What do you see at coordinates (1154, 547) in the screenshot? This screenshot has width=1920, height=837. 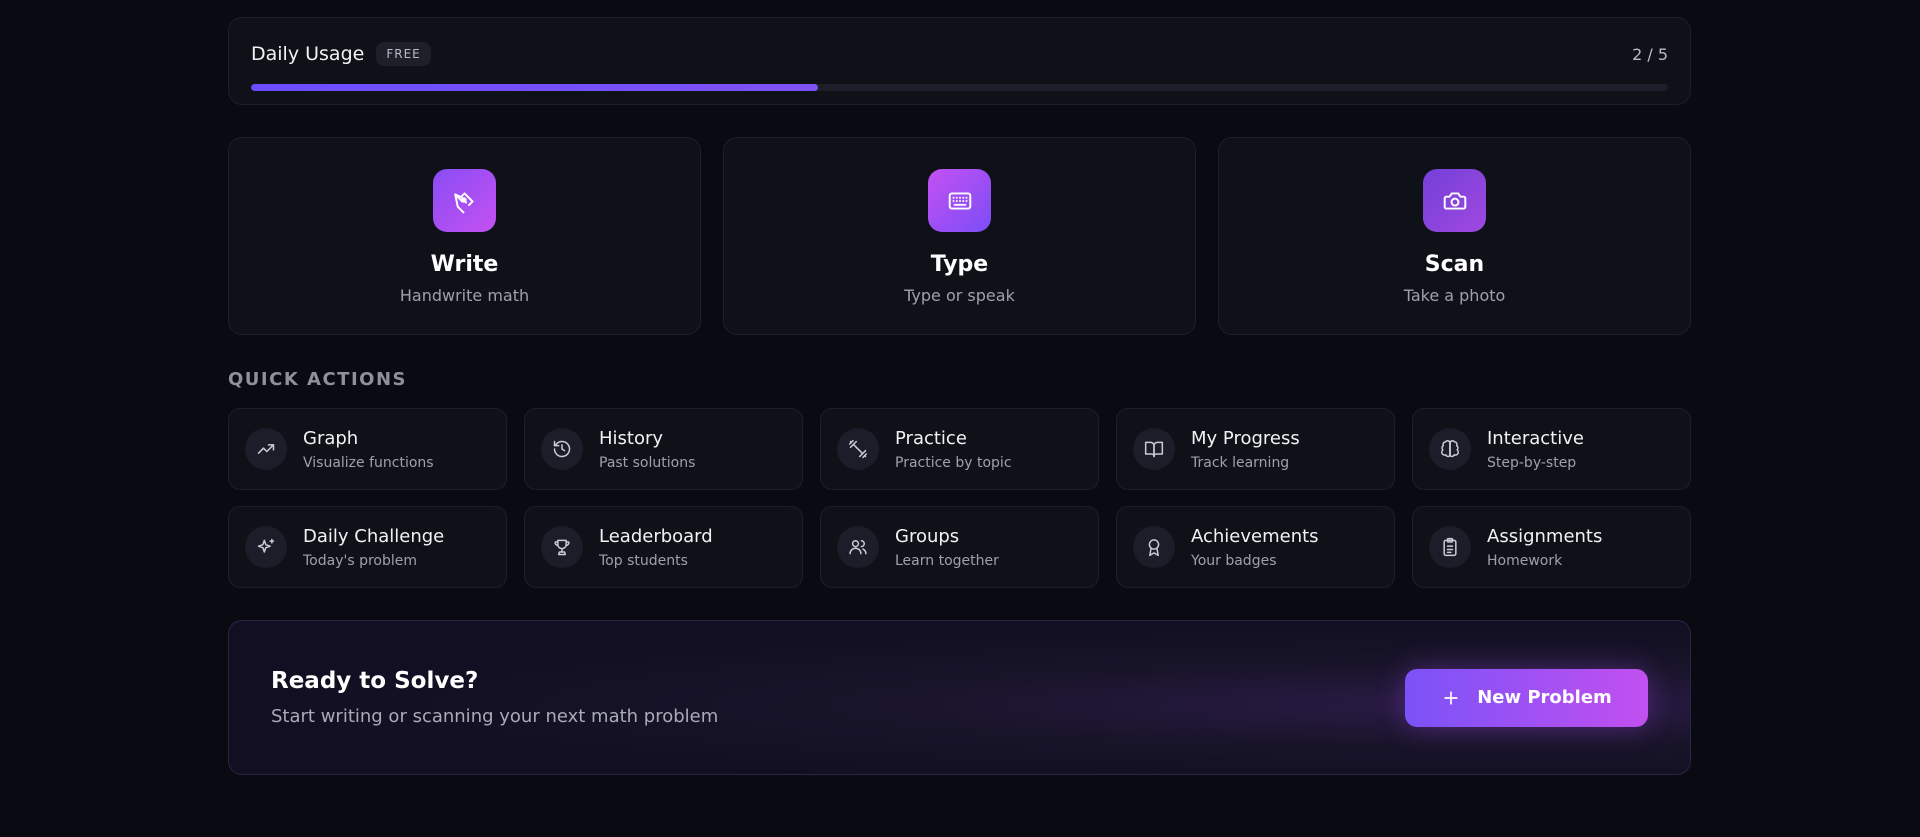 I see `award-icon` at bounding box center [1154, 547].